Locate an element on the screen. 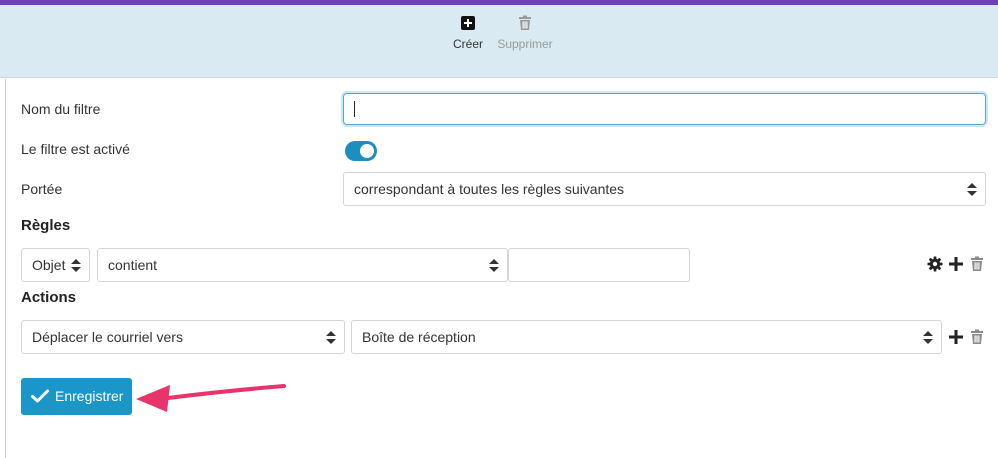 The width and height of the screenshot is (998, 458). delete-label: Supprimer is located at coordinates (525, 44).